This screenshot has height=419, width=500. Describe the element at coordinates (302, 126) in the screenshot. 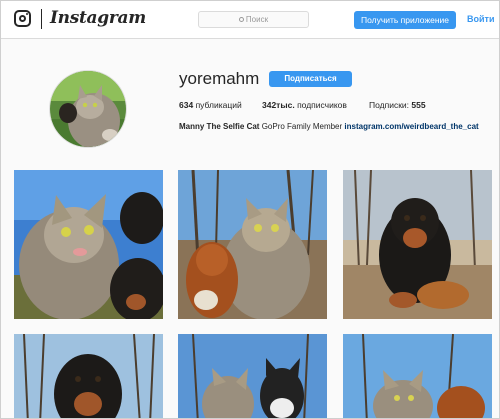

I see `bio-text: GoPro Family Member` at that location.